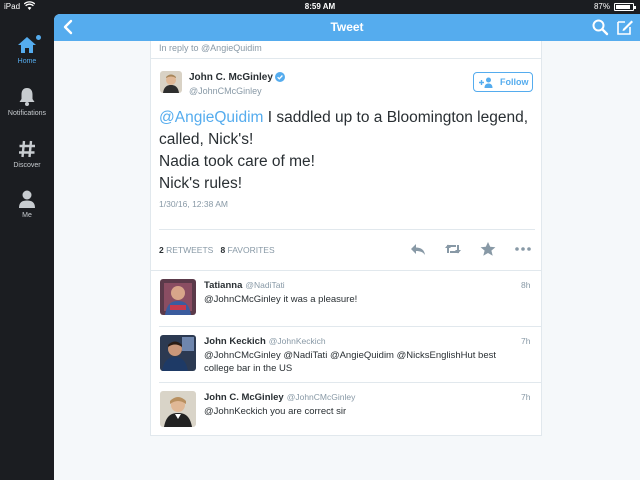  I want to click on sidebar-item-me: Me, so click(27, 209).